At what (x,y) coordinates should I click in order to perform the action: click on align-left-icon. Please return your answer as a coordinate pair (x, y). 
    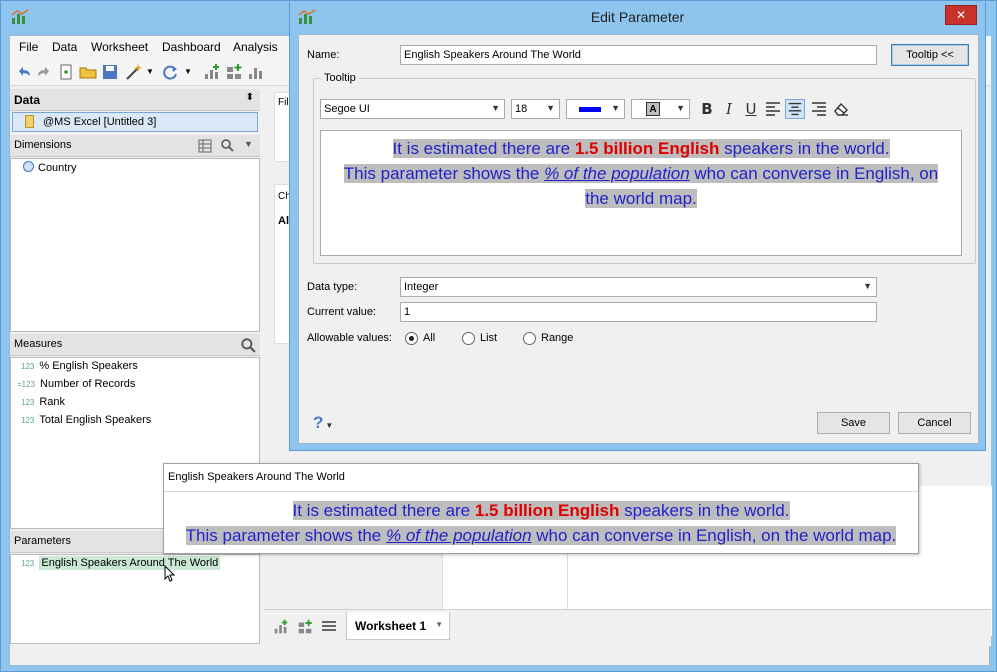
    Looking at the image, I should click on (773, 109).